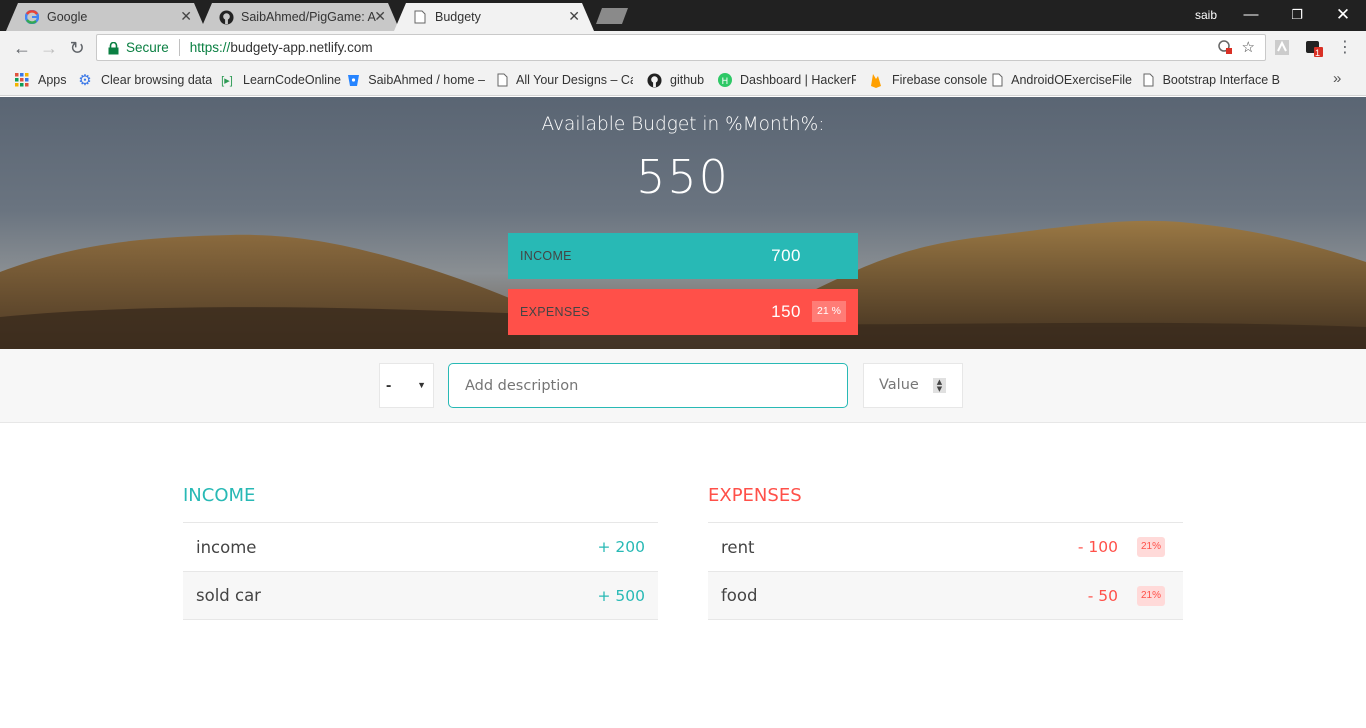 Image resolution: width=1366 pixels, height=728 pixels. Describe the element at coordinates (945, 546) in the screenshot. I see `list-item: rent - 100 21%` at that location.